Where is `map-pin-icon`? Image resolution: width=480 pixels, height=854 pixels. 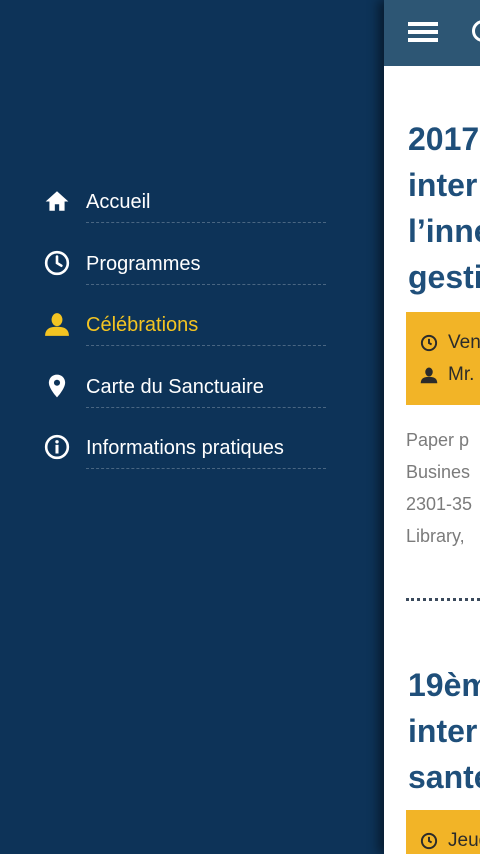
map-pin-icon is located at coordinates (57, 386).